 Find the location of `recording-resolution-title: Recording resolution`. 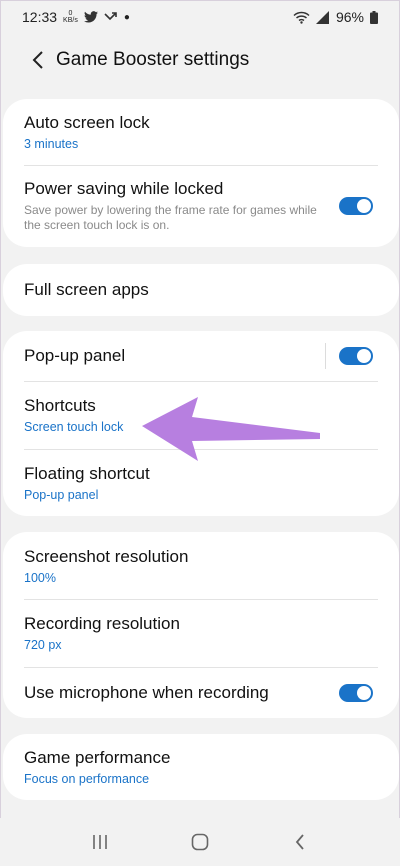

recording-resolution-title: Recording resolution is located at coordinates (102, 623).